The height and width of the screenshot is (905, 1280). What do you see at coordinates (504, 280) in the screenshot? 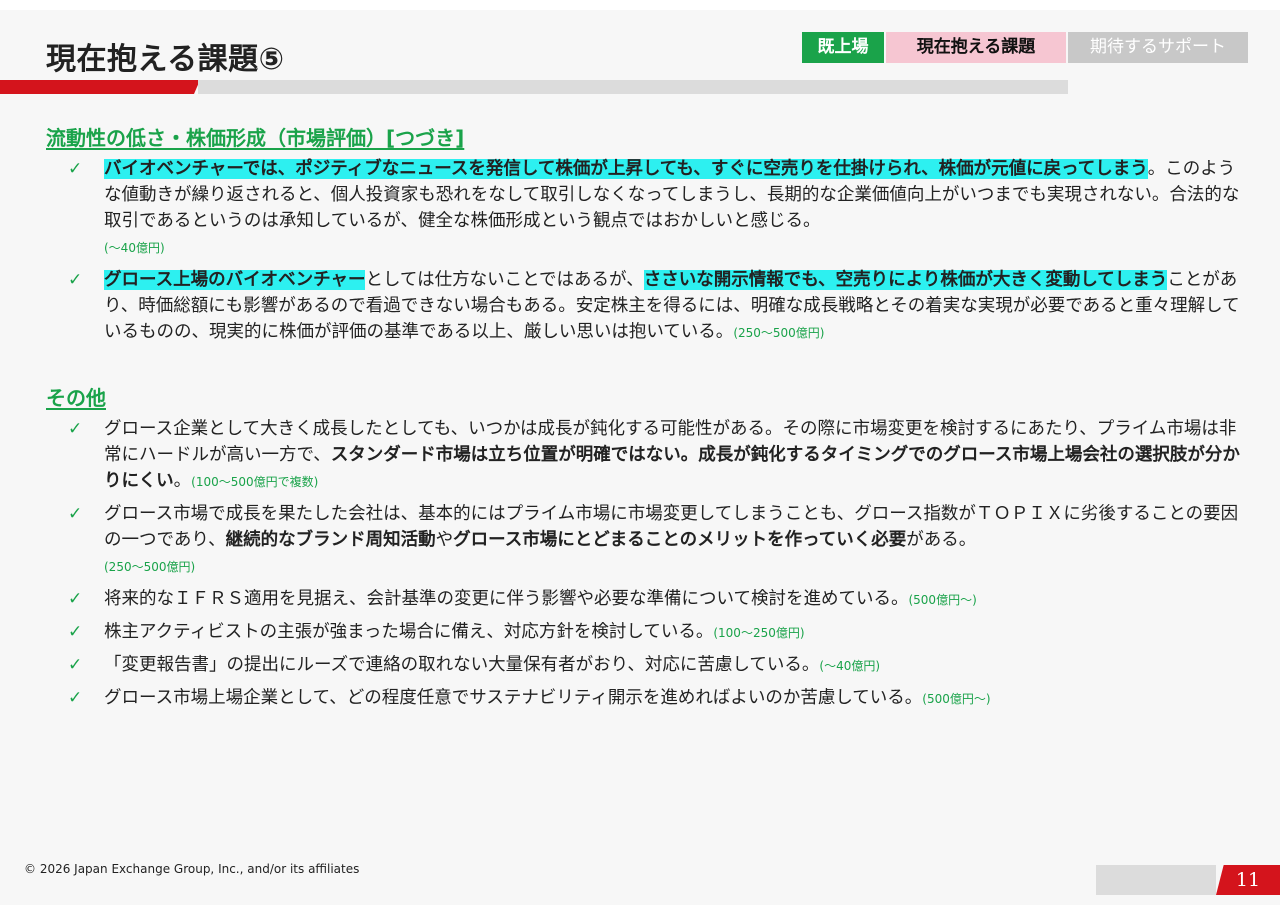
I see `item-text: としては仕方ないことではあるが、` at bounding box center [504, 280].